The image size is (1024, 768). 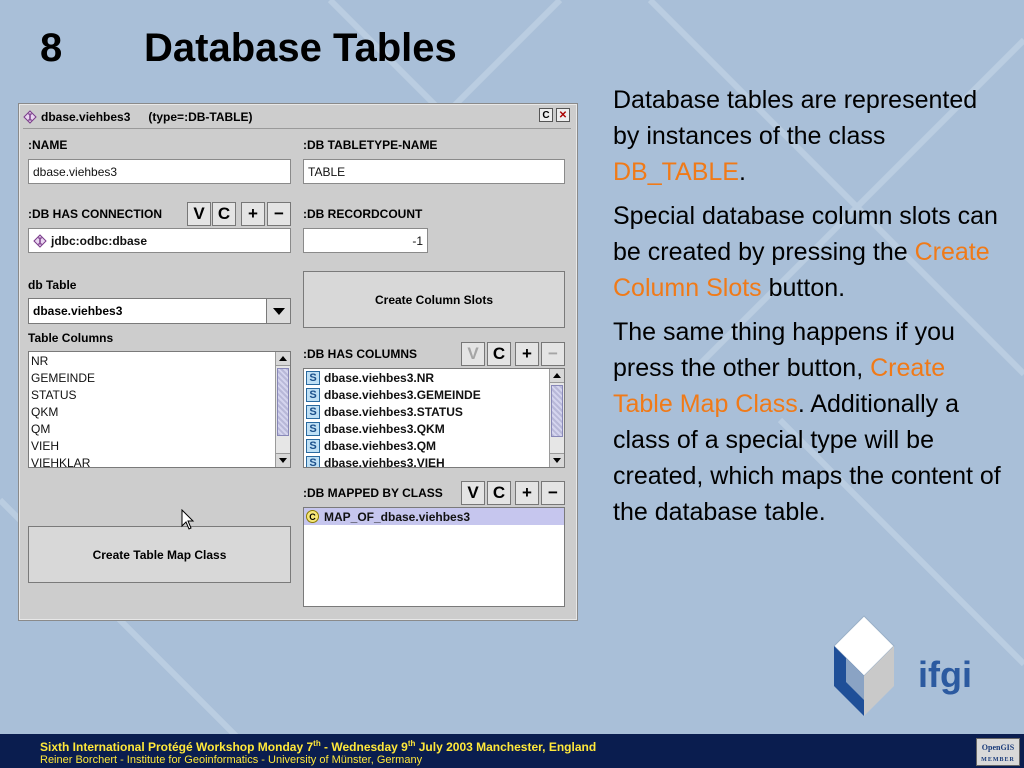 I want to click on list-item: Sdbase.viehbes3.GEMEINDE, so click(x=434, y=394).